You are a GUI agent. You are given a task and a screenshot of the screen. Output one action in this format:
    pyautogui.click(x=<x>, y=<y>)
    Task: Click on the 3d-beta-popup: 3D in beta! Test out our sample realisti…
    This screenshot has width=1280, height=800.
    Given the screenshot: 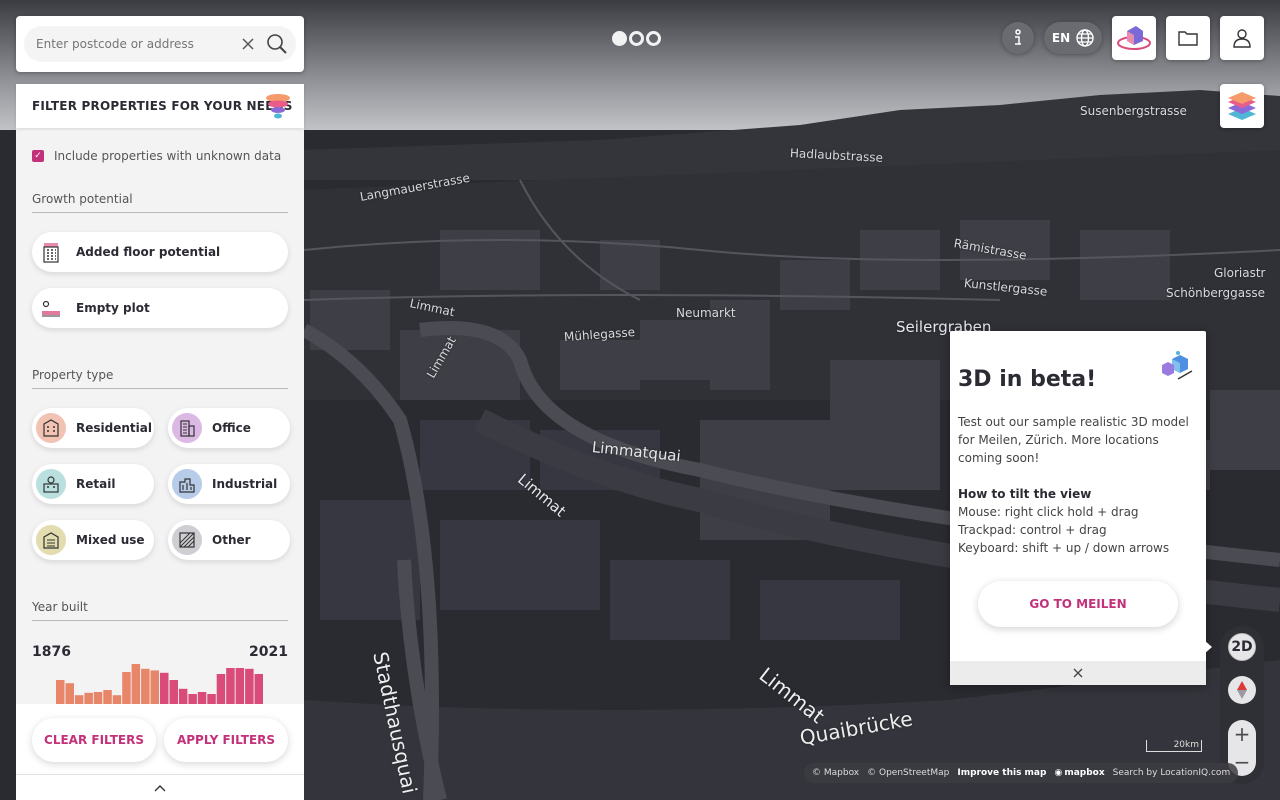 What is the action you would take?
    pyautogui.click(x=1078, y=508)
    